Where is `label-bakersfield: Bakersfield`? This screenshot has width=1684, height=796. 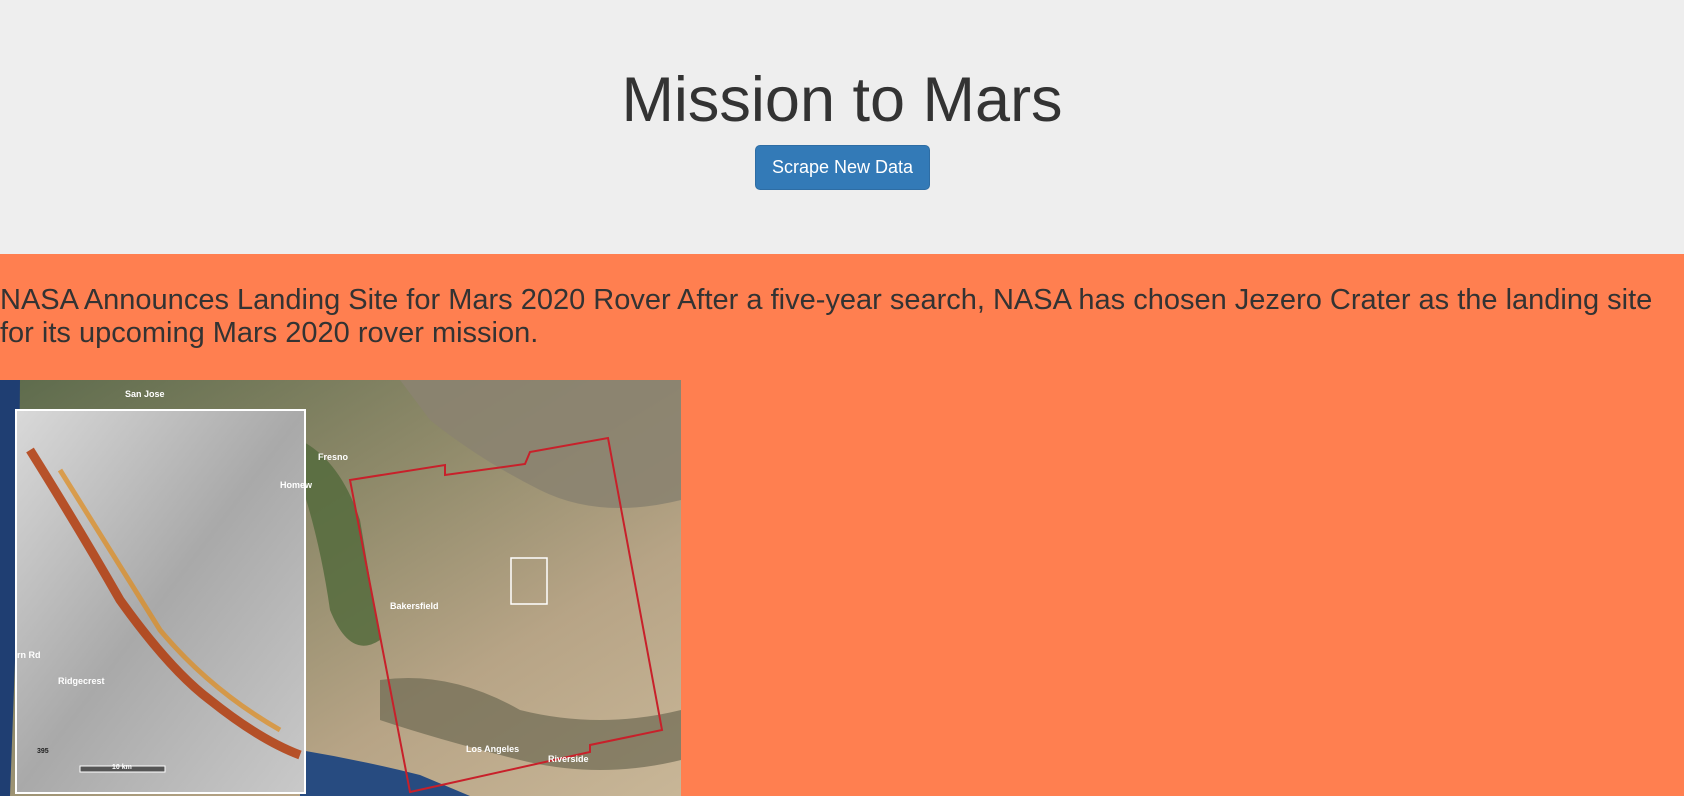 label-bakersfield: Bakersfield is located at coordinates (414, 606).